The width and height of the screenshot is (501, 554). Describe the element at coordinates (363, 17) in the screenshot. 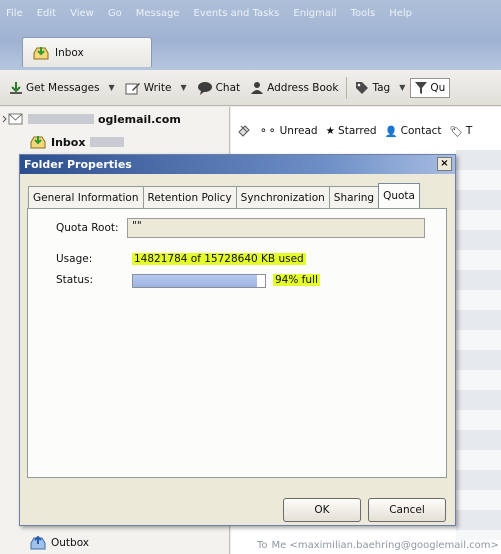

I see `menu-tools: Tools` at that location.